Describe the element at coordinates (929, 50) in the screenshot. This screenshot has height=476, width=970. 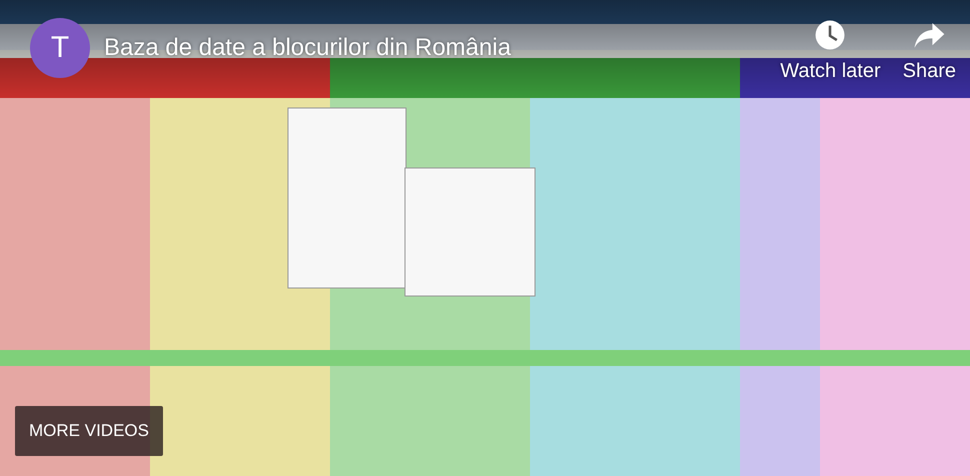
I see `share-button: Share` at that location.